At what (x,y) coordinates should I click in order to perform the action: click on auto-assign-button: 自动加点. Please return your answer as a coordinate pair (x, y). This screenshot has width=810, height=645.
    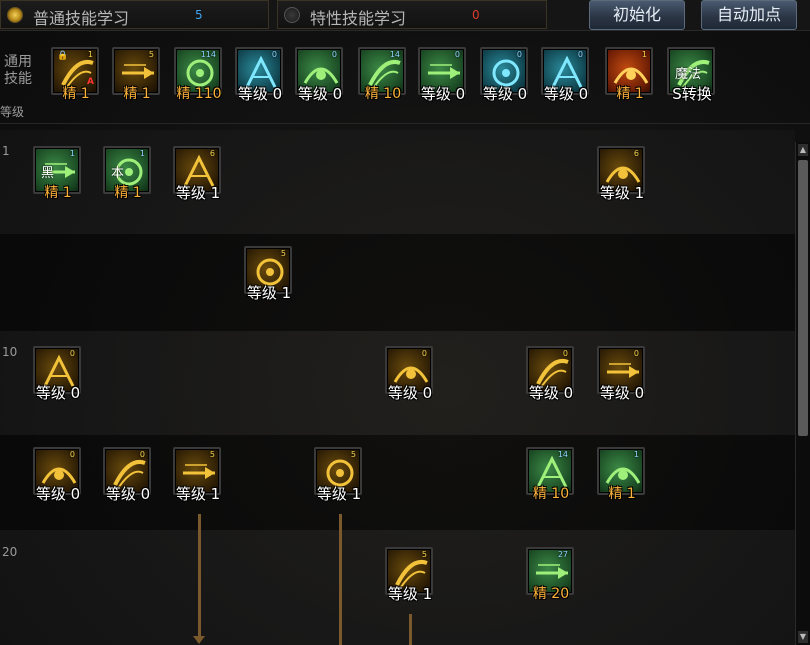
    Looking at the image, I should click on (749, 15).